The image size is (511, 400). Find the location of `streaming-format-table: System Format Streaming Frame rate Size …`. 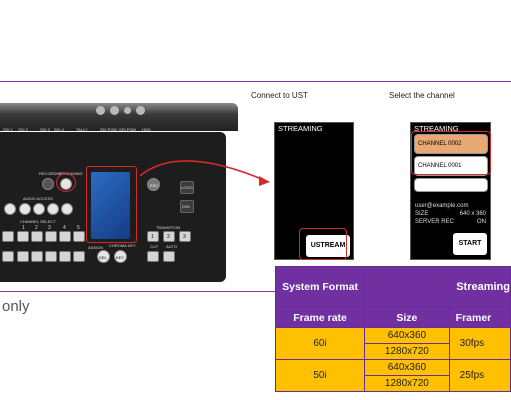

streaming-format-table: System Format Streaming Frame rate Size … is located at coordinates (392, 329).